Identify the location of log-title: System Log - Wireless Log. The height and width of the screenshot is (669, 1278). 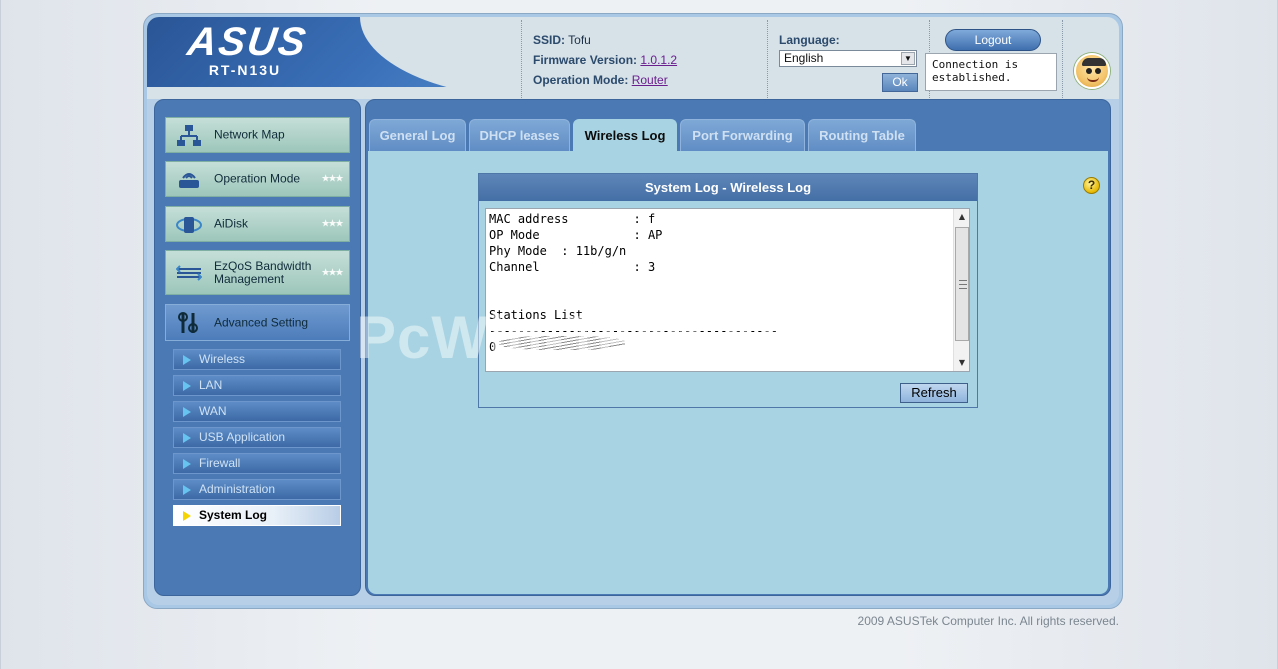
(728, 187).